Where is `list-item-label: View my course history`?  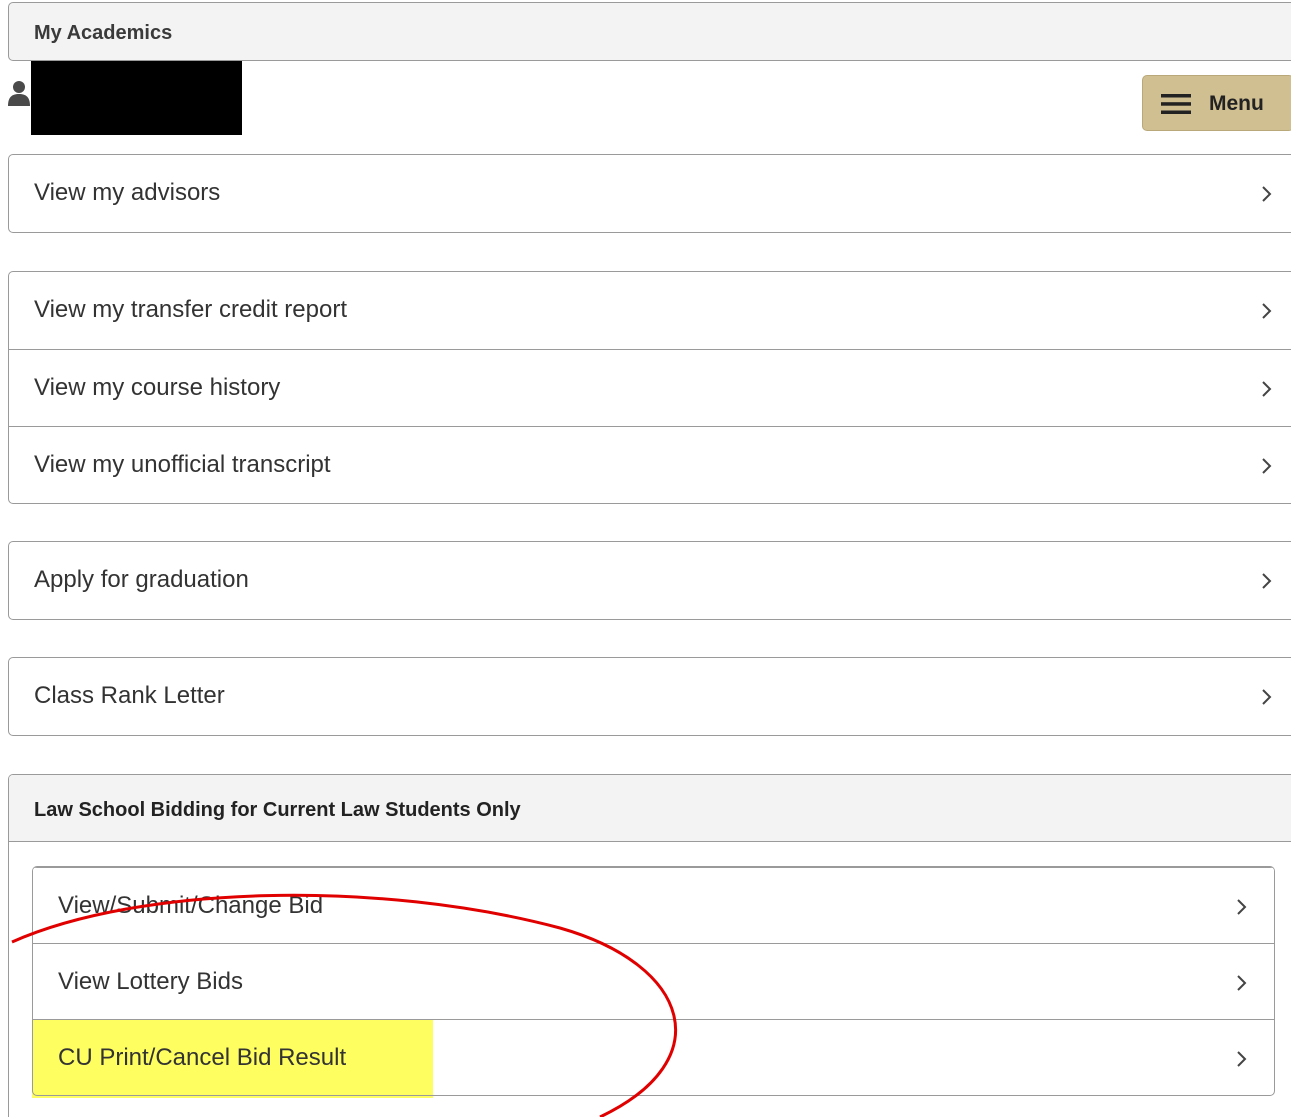 list-item-label: View my course history is located at coordinates (157, 387).